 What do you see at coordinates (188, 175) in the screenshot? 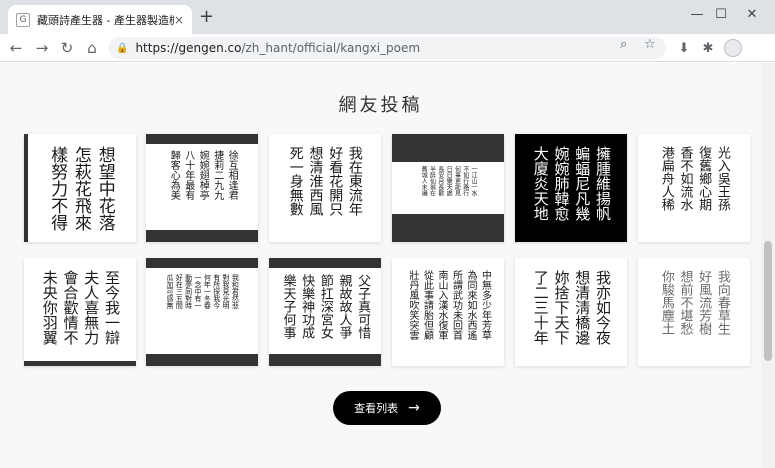
I see `poem-line: 八十年最有` at bounding box center [188, 175].